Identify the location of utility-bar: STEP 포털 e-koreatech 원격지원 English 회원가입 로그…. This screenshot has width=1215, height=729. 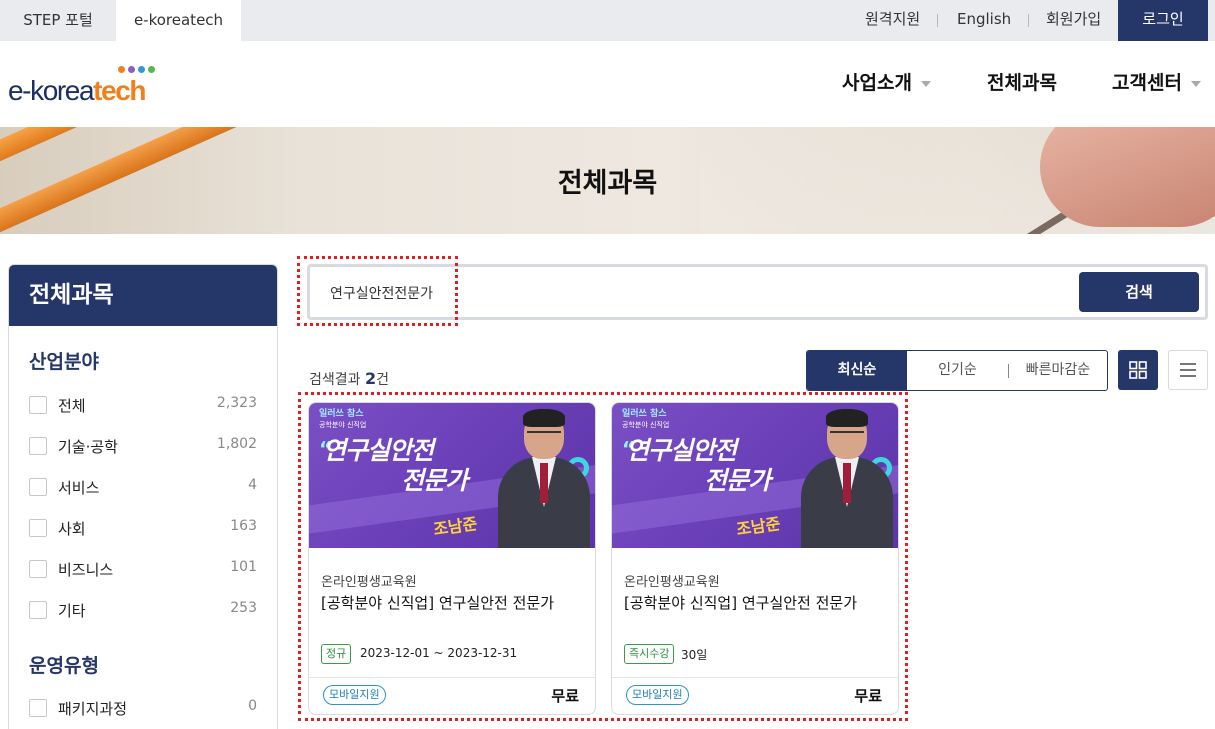
(607, 20).